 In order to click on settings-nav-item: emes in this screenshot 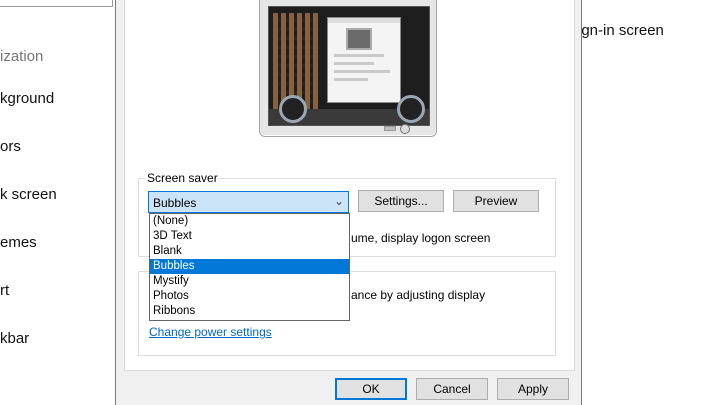, I will do `click(18, 242)`.